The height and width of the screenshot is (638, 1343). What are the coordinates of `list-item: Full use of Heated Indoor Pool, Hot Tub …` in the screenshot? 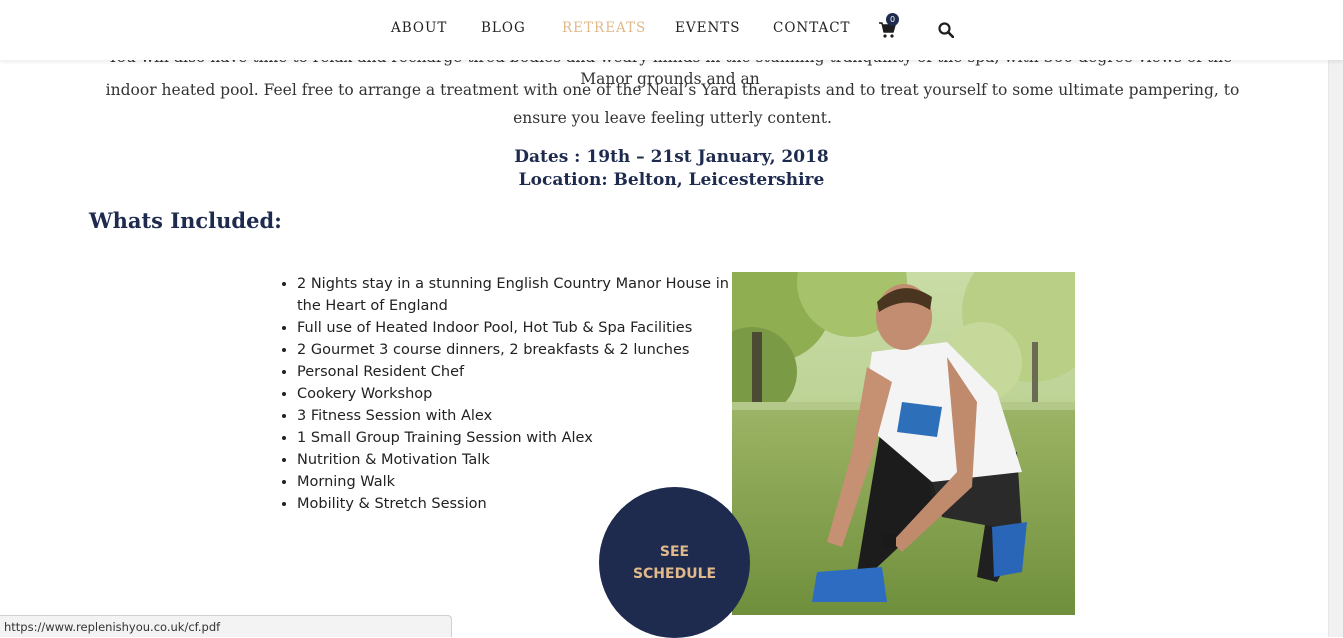 It's located at (517, 328).